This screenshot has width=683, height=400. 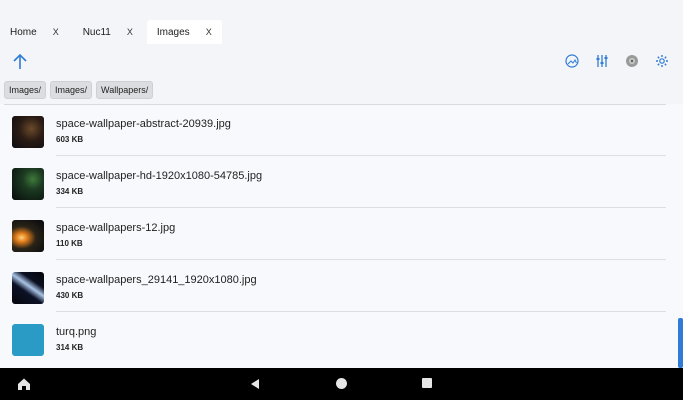 I want to click on navigation-bar, so click(x=341, y=384).